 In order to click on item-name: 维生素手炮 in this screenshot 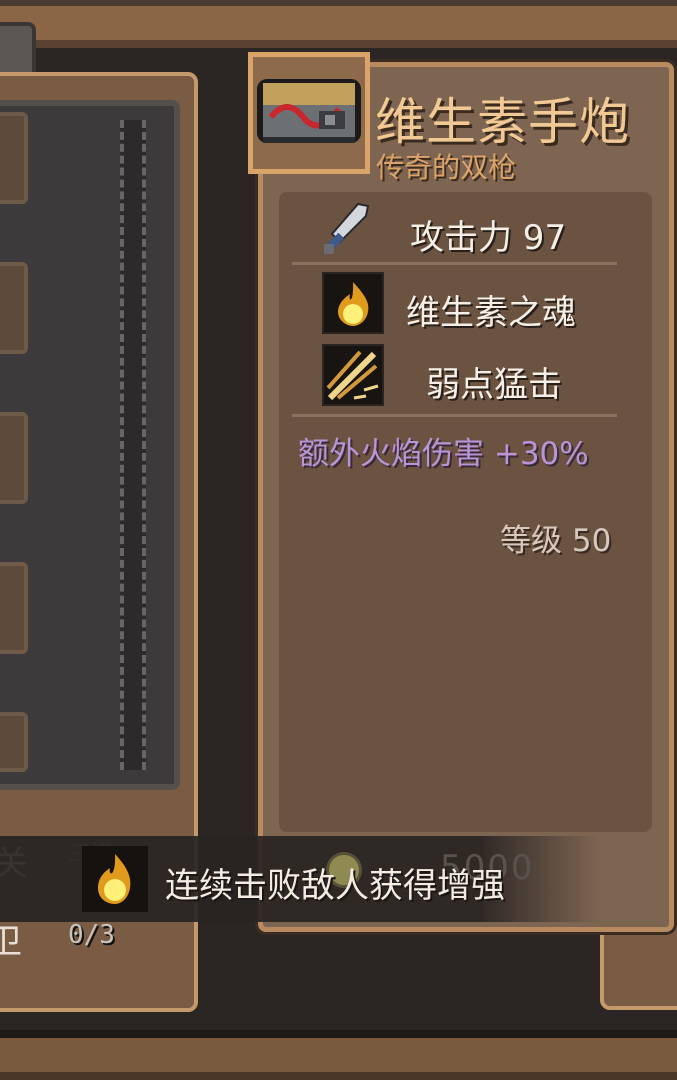, I will do `click(502, 122)`.